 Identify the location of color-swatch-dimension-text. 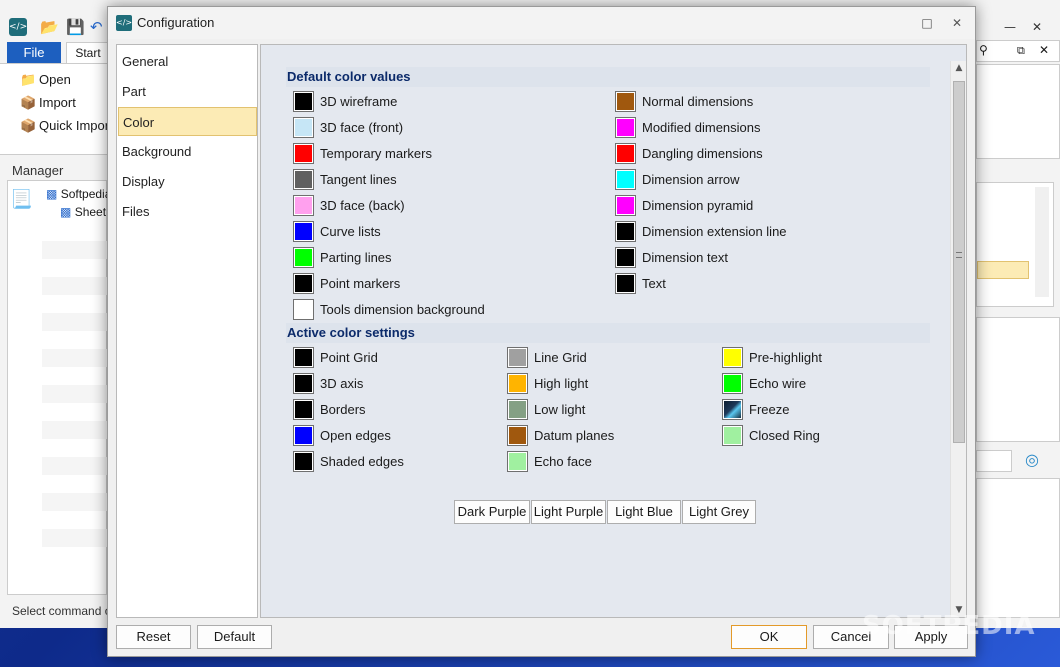
(625, 257).